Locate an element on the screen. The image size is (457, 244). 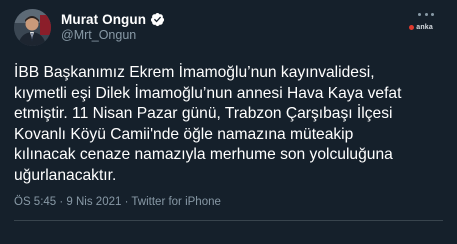
author-handle: @Mrt_Ongun is located at coordinates (98, 35).